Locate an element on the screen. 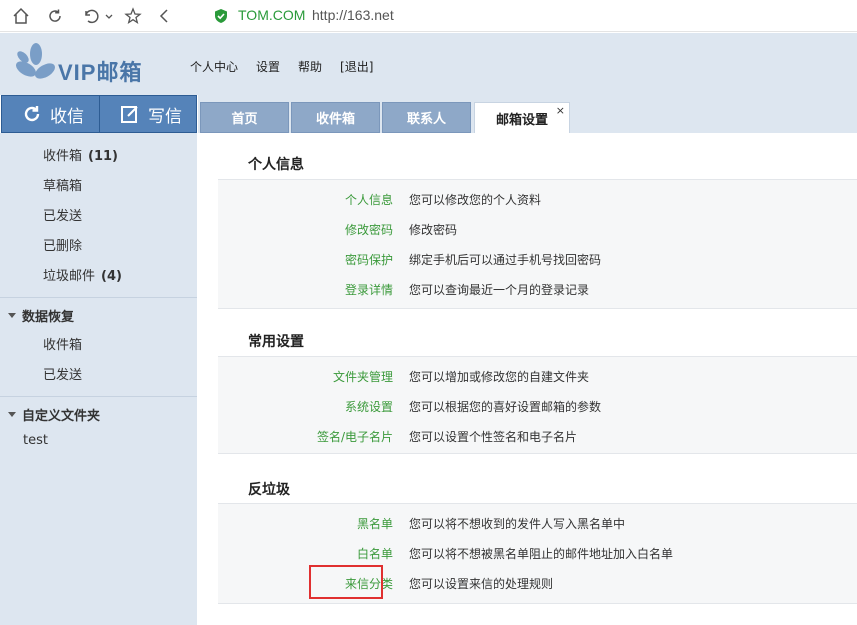 The width and height of the screenshot is (857, 625). close-icon: × is located at coordinates (560, 110).